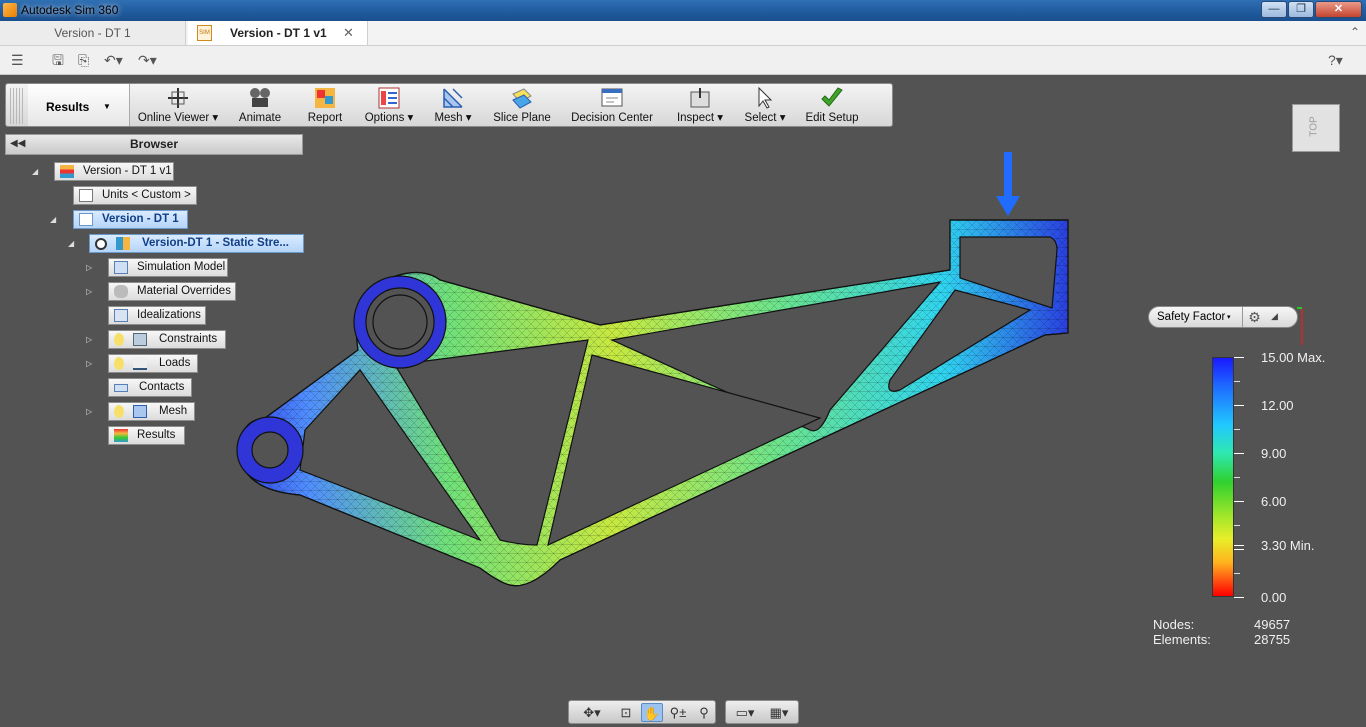 The image size is (1366, 727). What do you see at coordinates (1274, 597) in the screenshot?
I see `legend-label: 0.00` at bounding box center [1274, 597].